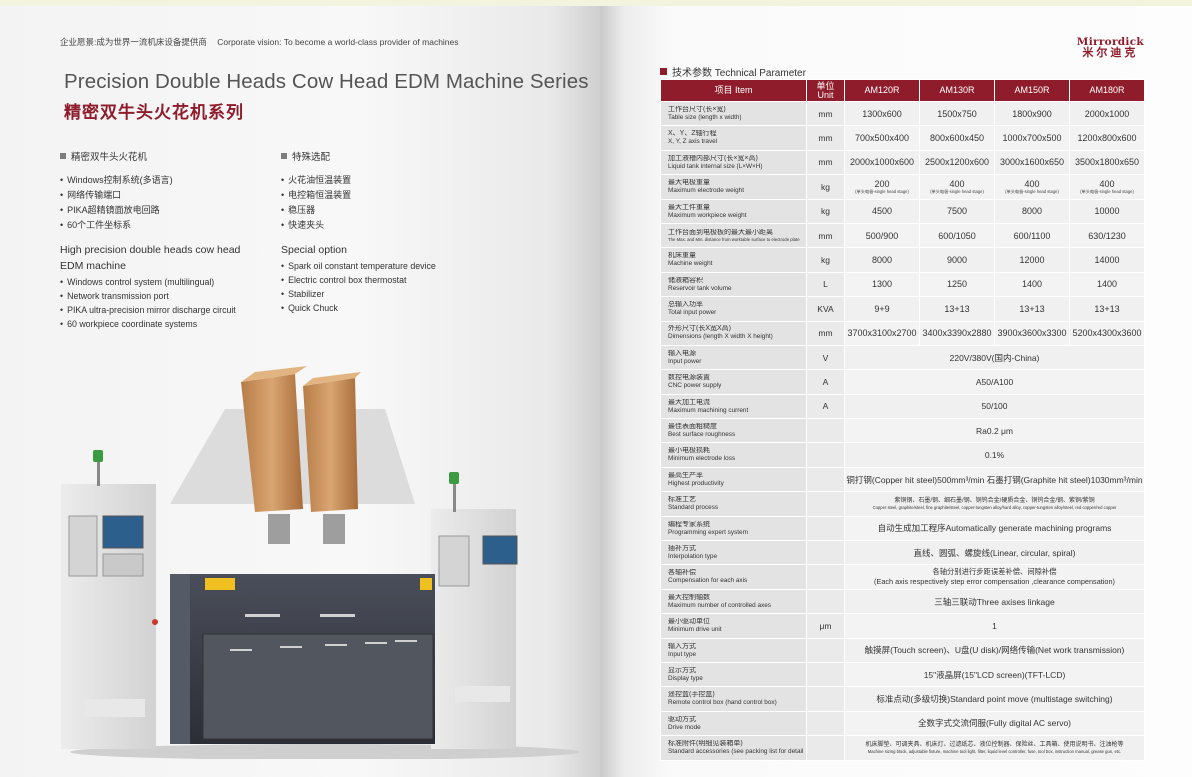  Describe the element at coordinates (733, 577) in the screenshot. I see `row-item: 各轴补偿 Compensation for each axis` at that location.